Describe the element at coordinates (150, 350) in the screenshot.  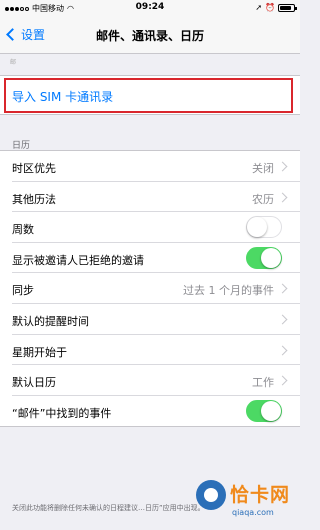
I see `row-start-week-on: 星期开始于` at that location.